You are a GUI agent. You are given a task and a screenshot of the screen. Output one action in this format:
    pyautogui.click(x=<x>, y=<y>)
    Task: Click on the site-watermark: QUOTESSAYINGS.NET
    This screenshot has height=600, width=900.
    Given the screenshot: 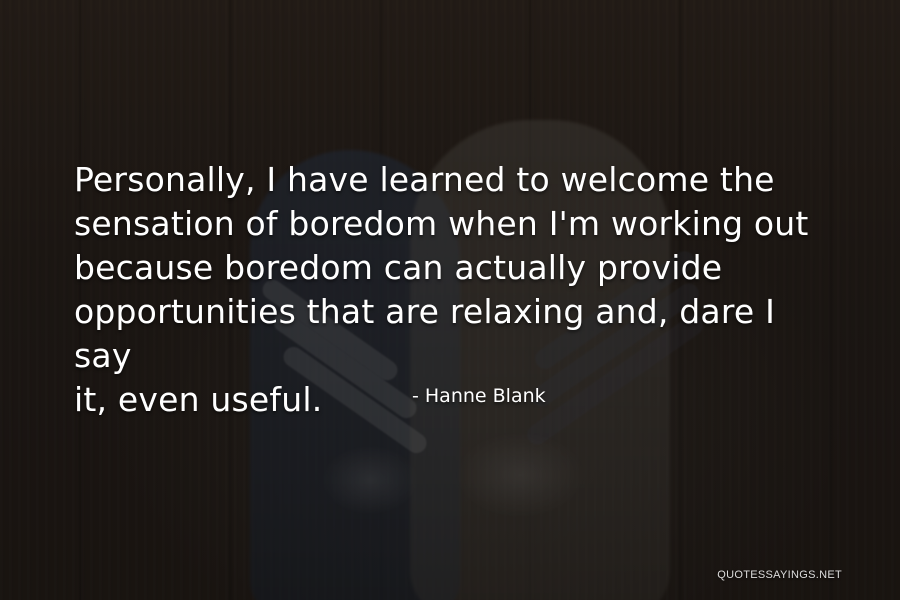 What is the action you would take?
    pyautogui.click(x=779, y=575)
    